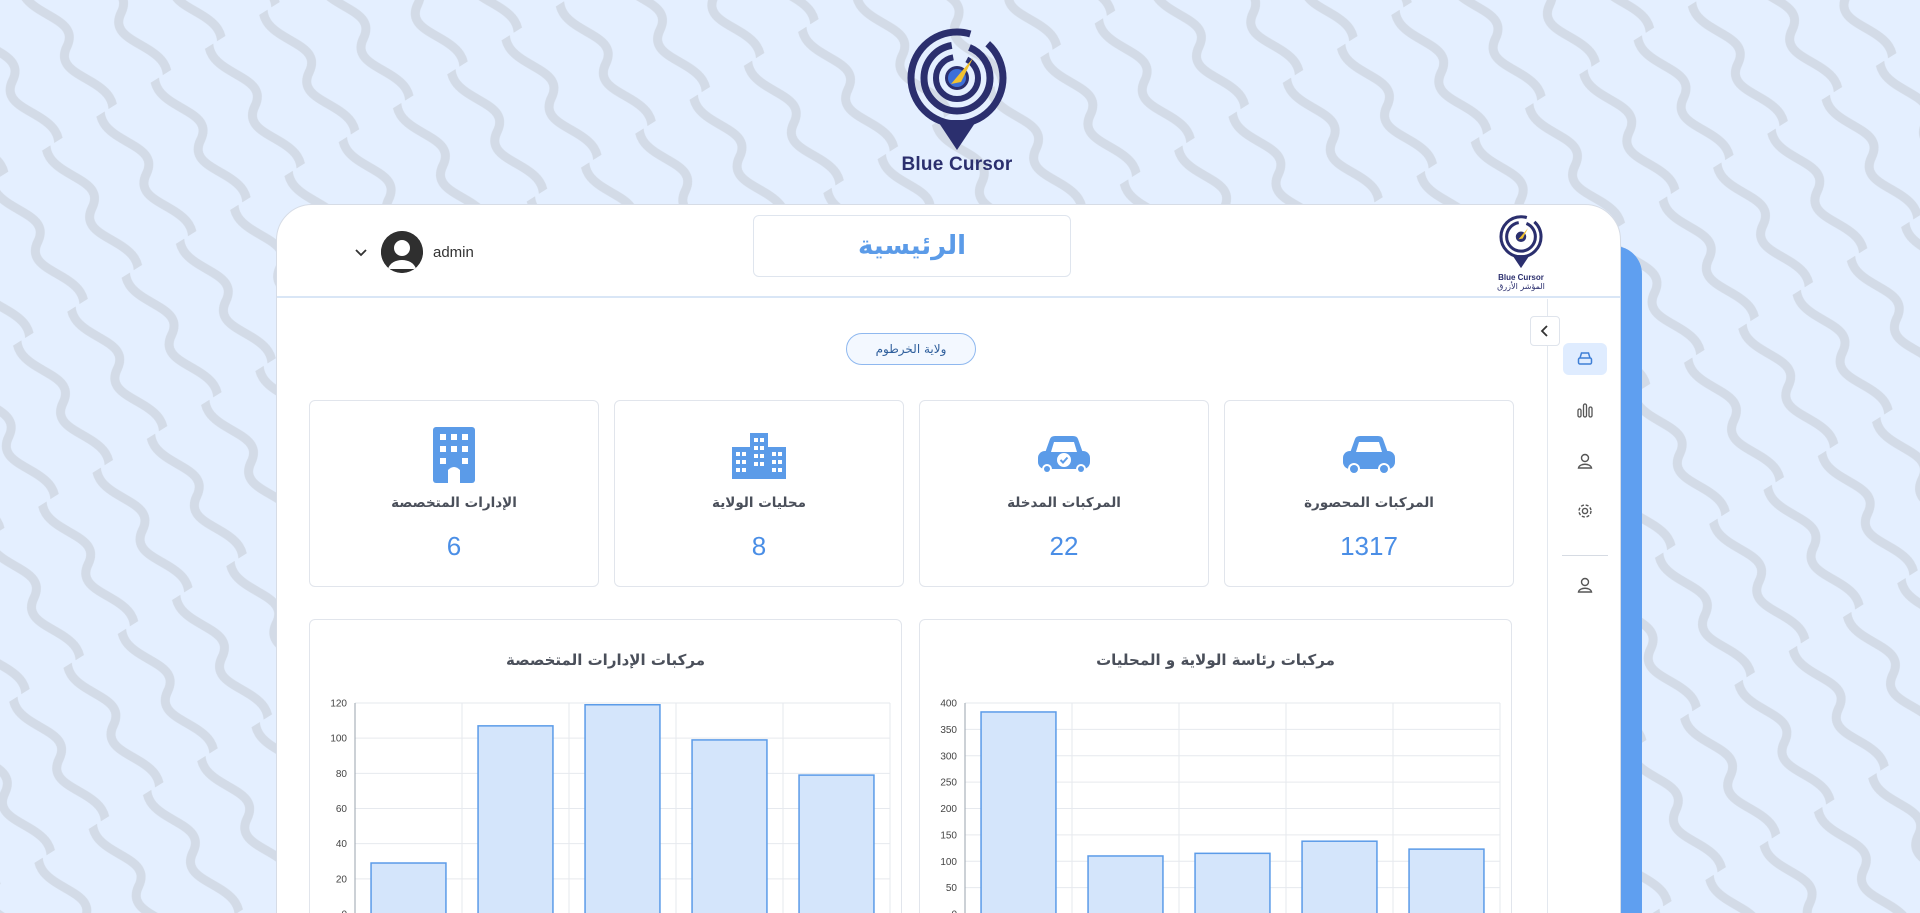 Image resolution: width=1920 pixels, height=913 pixels. I want to click on chevron-left-icon, so click(1544, 331).